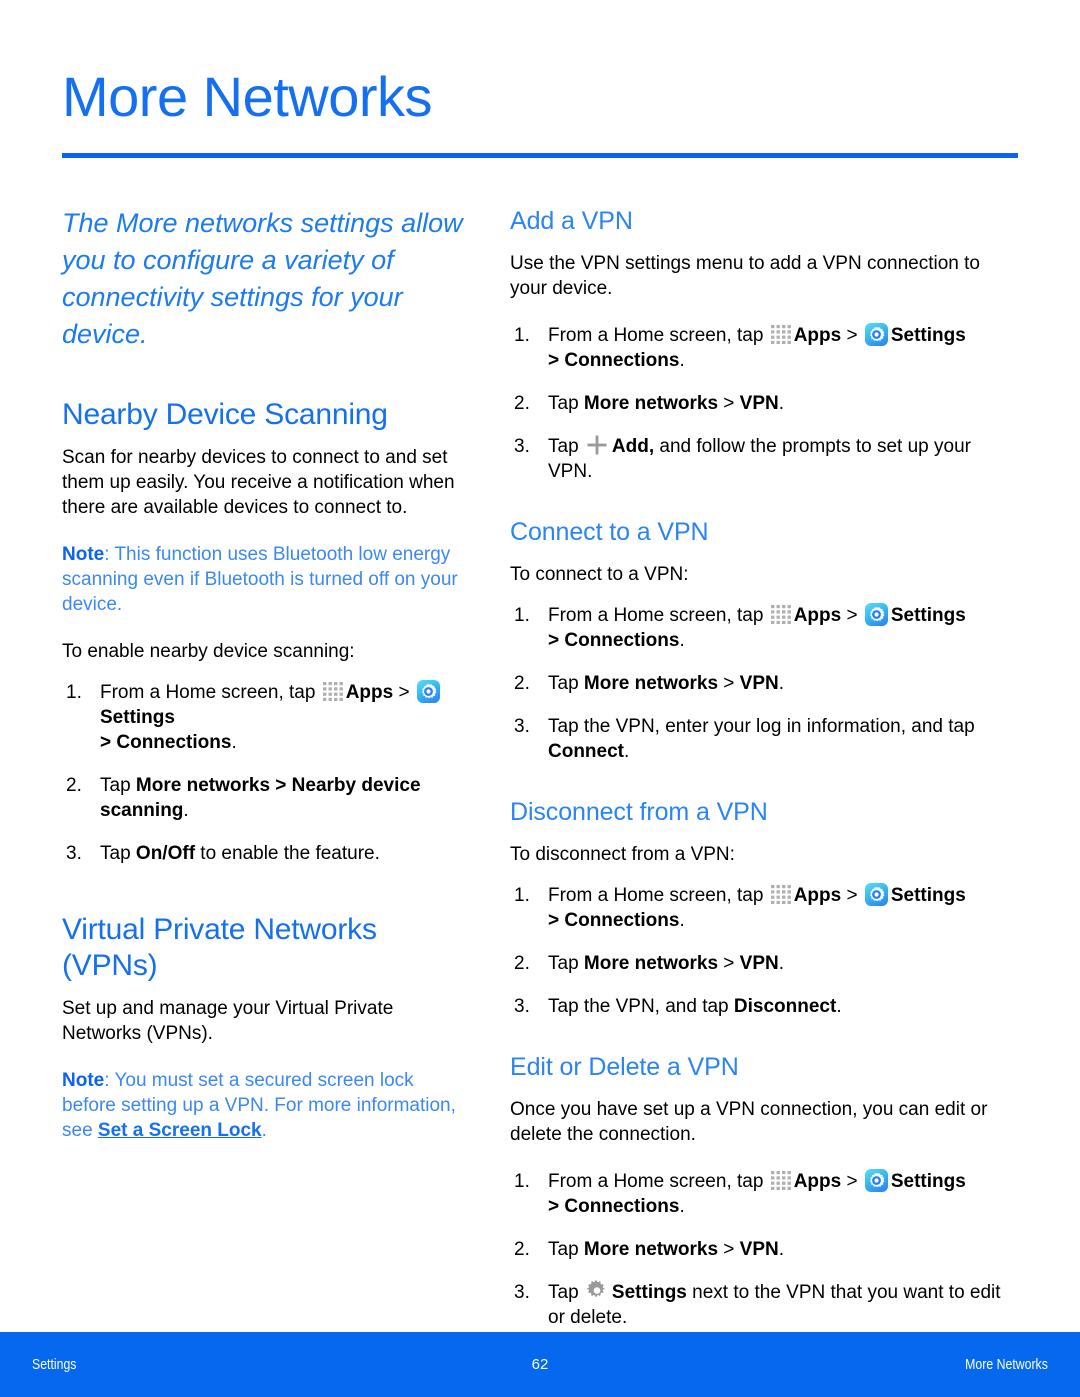 The height and width of the screenshot is (1397, 1080). What do you see at coordinates (609, 532) in the screenshot?
I see `heading-connect-to-a-vpn: Connect to a VPN` at bounding box center [609, 532].